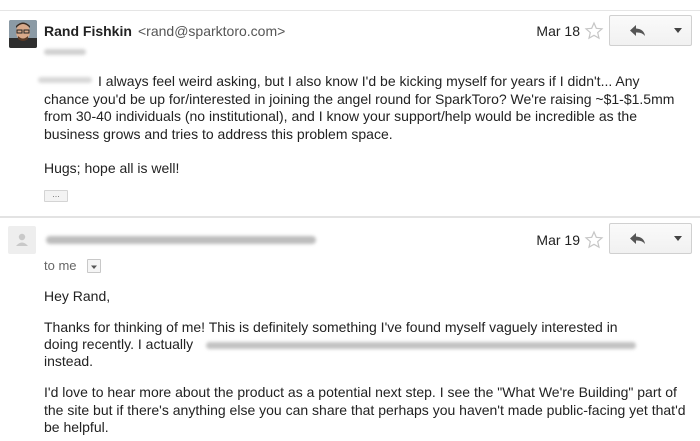 The height and width of the screenshot is (441, 700). What do you see at coordinates (421, 345) in the screenshot?
I see `redacted-text` at bounding box center [421, 345].